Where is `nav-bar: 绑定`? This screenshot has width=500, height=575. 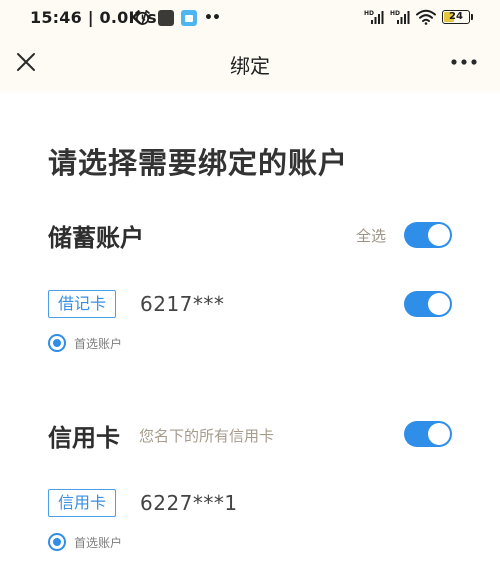
nav-bar: 绑定 is located at coordinates (250, 64).